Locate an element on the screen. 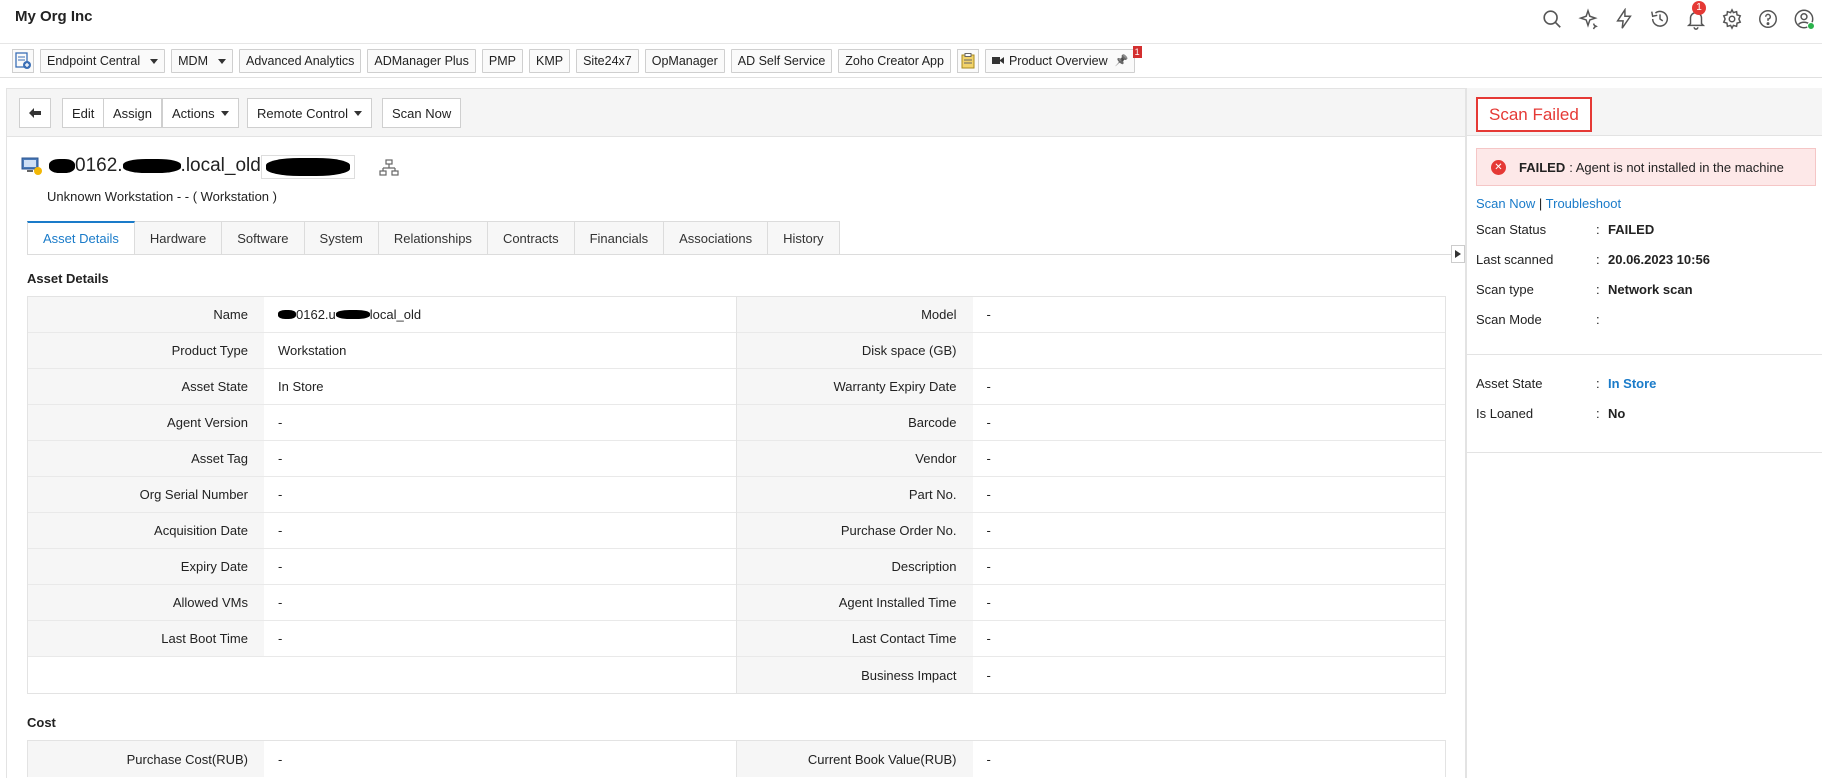 Image resolution: width=1822 pixels, height=778 pixels. notification-badge: 1 is located at coordinates (1699, 8).